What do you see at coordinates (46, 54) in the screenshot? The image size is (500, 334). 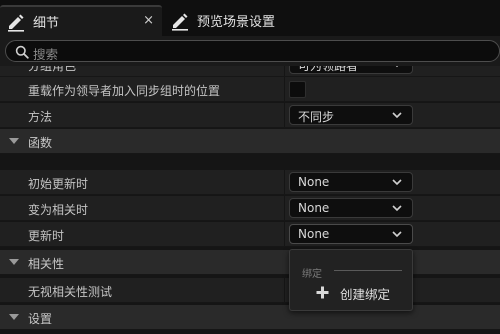 I see `search-placeholder: 搜索` at bounding box center [46, 54].